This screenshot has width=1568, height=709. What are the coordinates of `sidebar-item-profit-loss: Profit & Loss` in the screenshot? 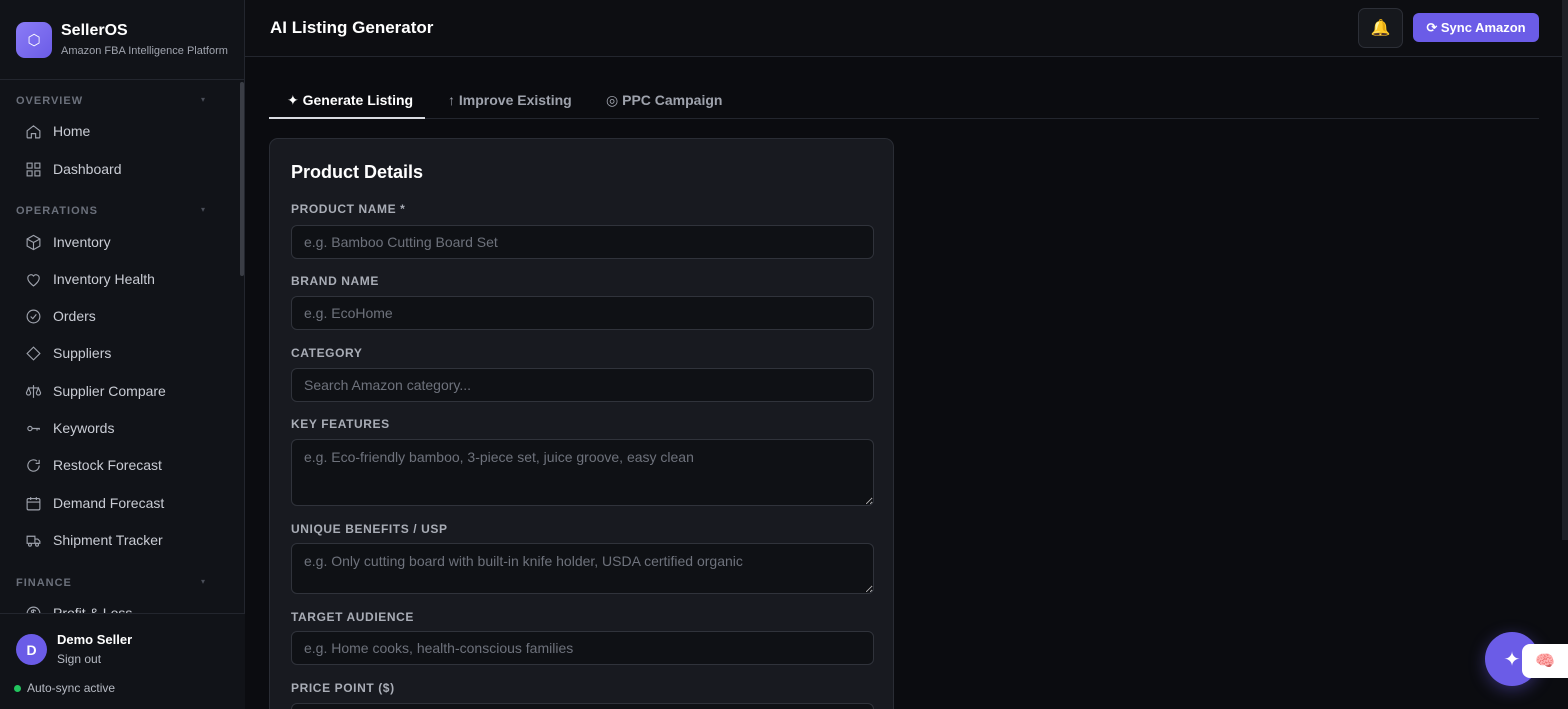 It's located at (121, 604).